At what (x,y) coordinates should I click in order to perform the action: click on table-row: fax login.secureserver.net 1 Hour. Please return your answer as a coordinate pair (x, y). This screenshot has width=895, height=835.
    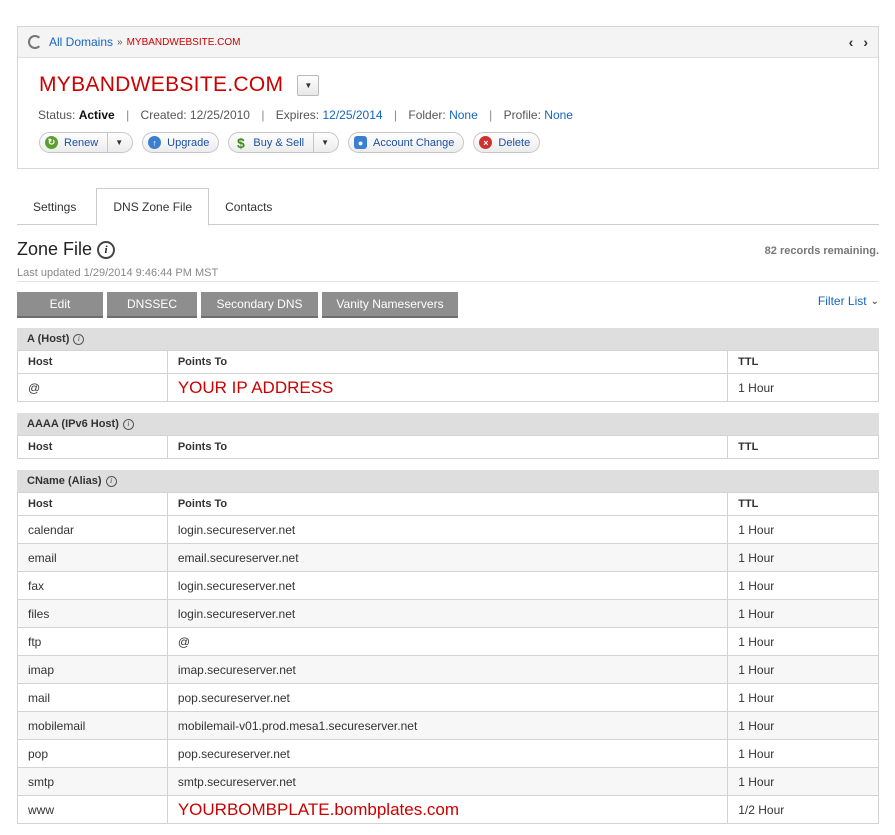
    Looking at the image, I should click on (448, 585).